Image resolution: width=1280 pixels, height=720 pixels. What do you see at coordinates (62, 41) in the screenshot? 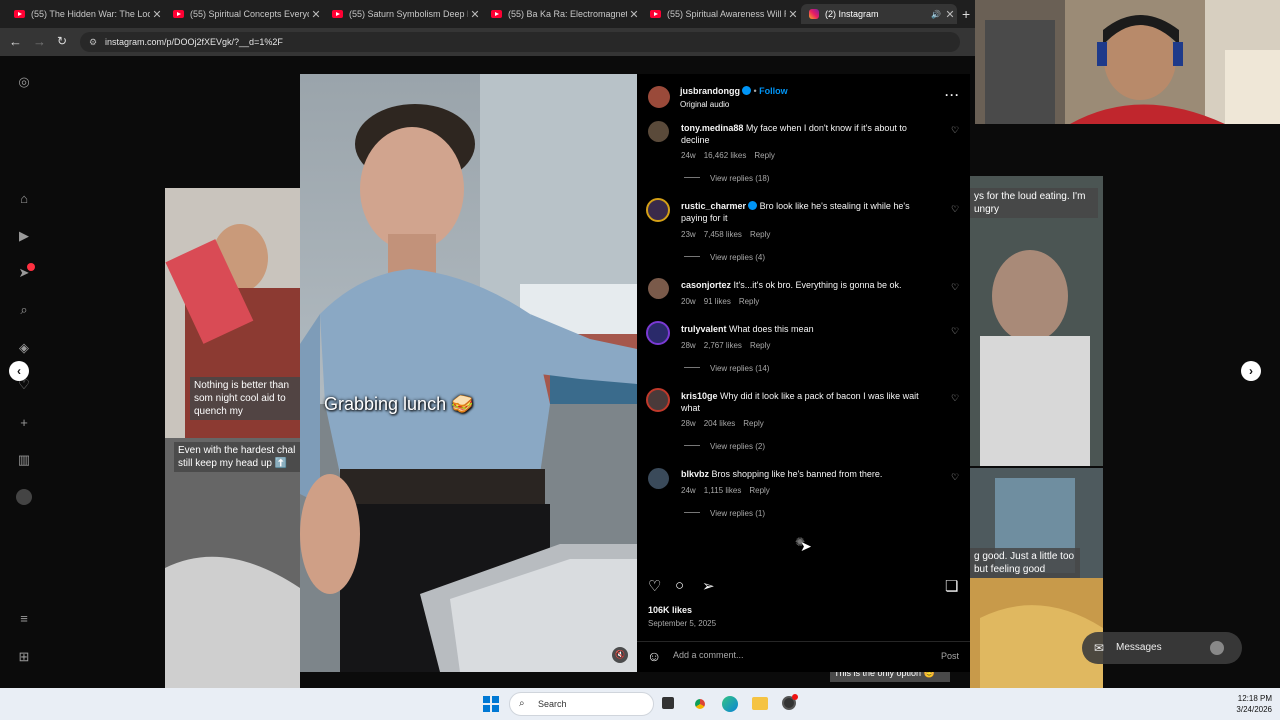
I see `reload-icon: ↻` at bounding box center [62, 41].